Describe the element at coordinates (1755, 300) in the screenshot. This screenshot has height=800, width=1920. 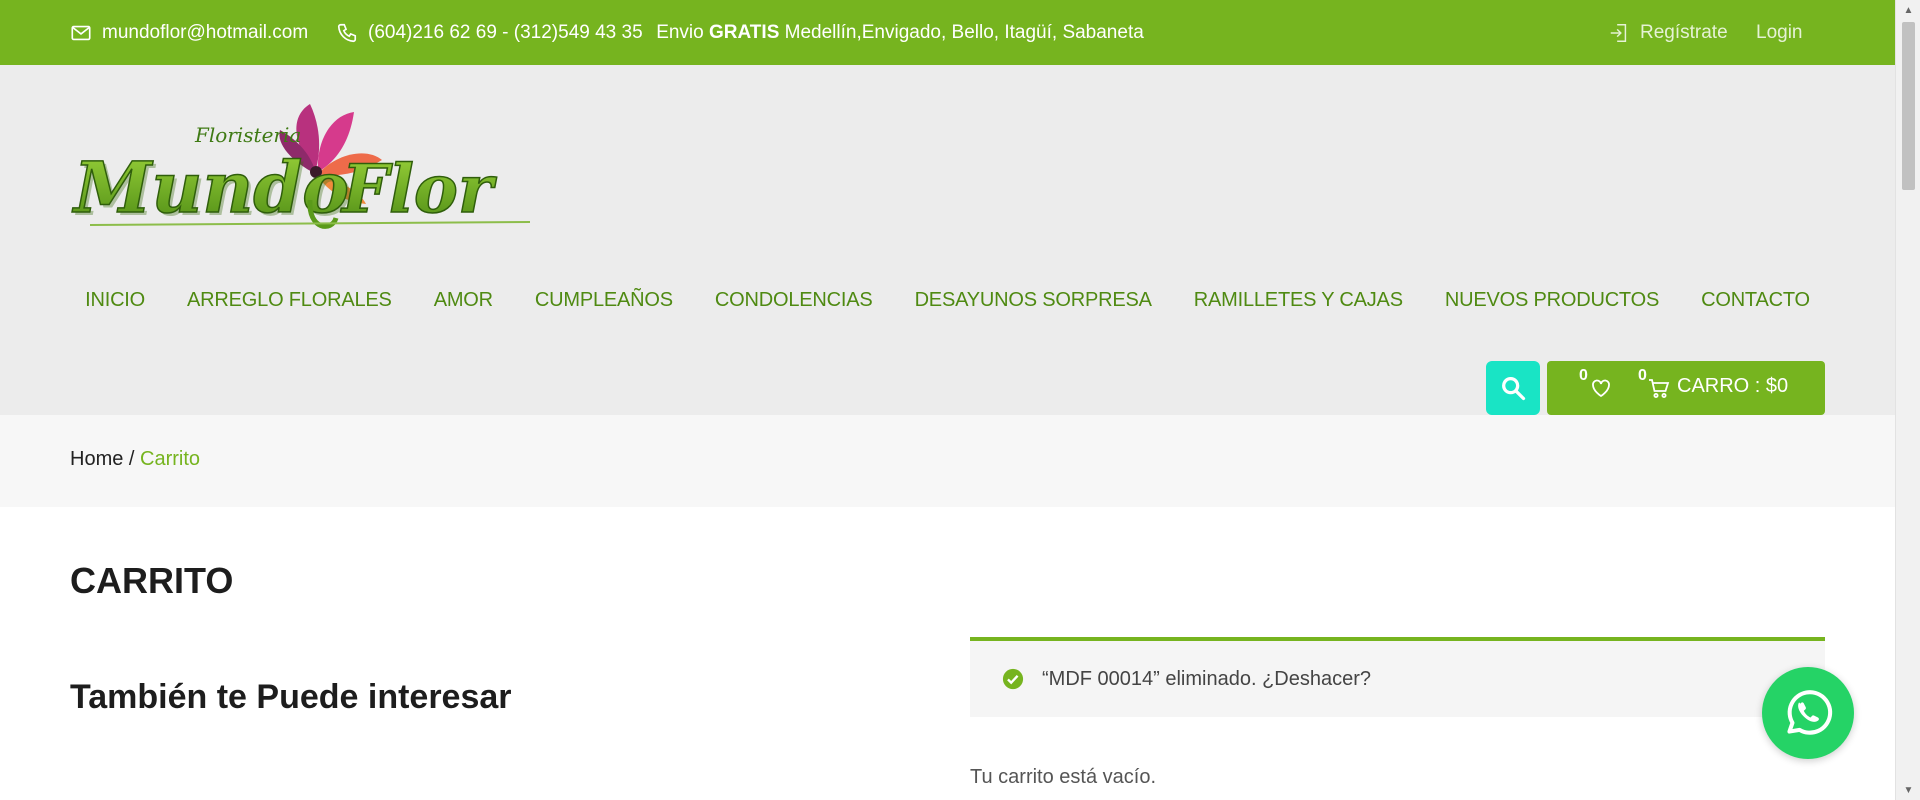
I see `nav-item-contacto: CONTACTO` at that location.